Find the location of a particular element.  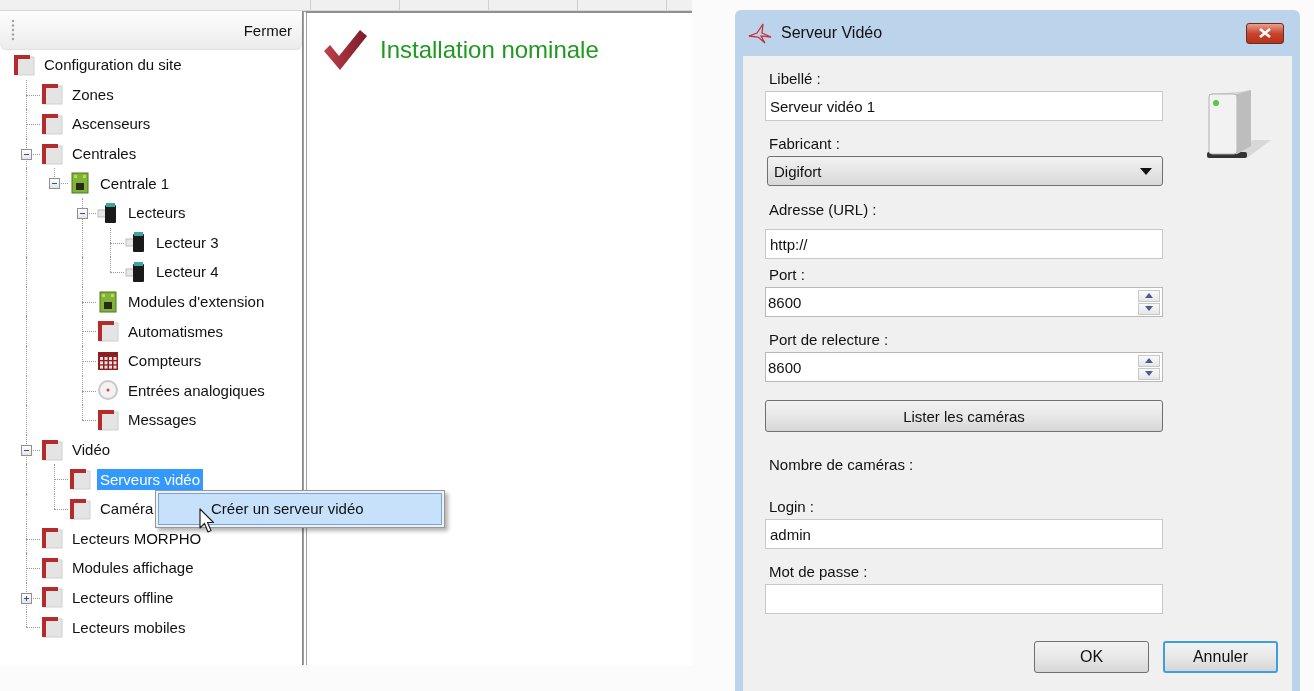

list-cameras-button: Lister les caméras is located at coordinates (964, 416).